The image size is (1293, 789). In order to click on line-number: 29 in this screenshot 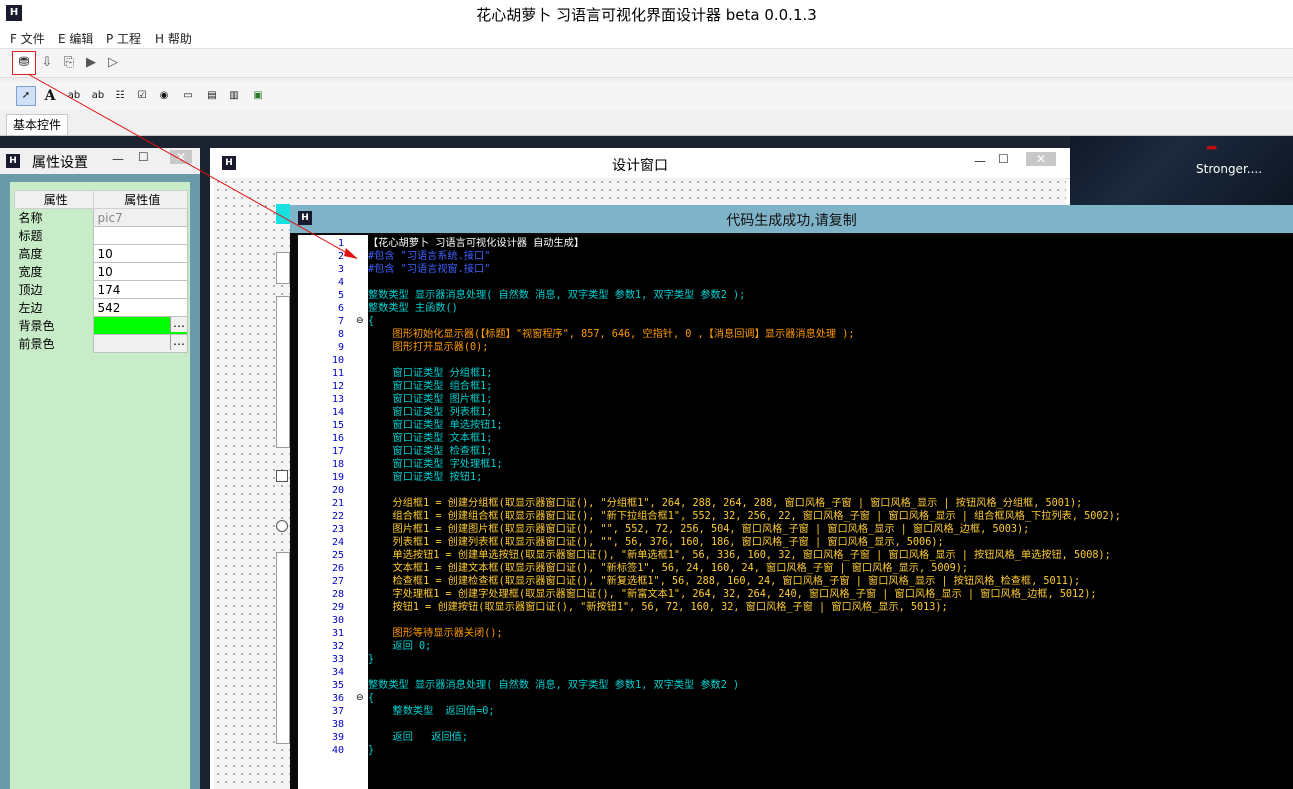, I will do `click(337, 607)`.